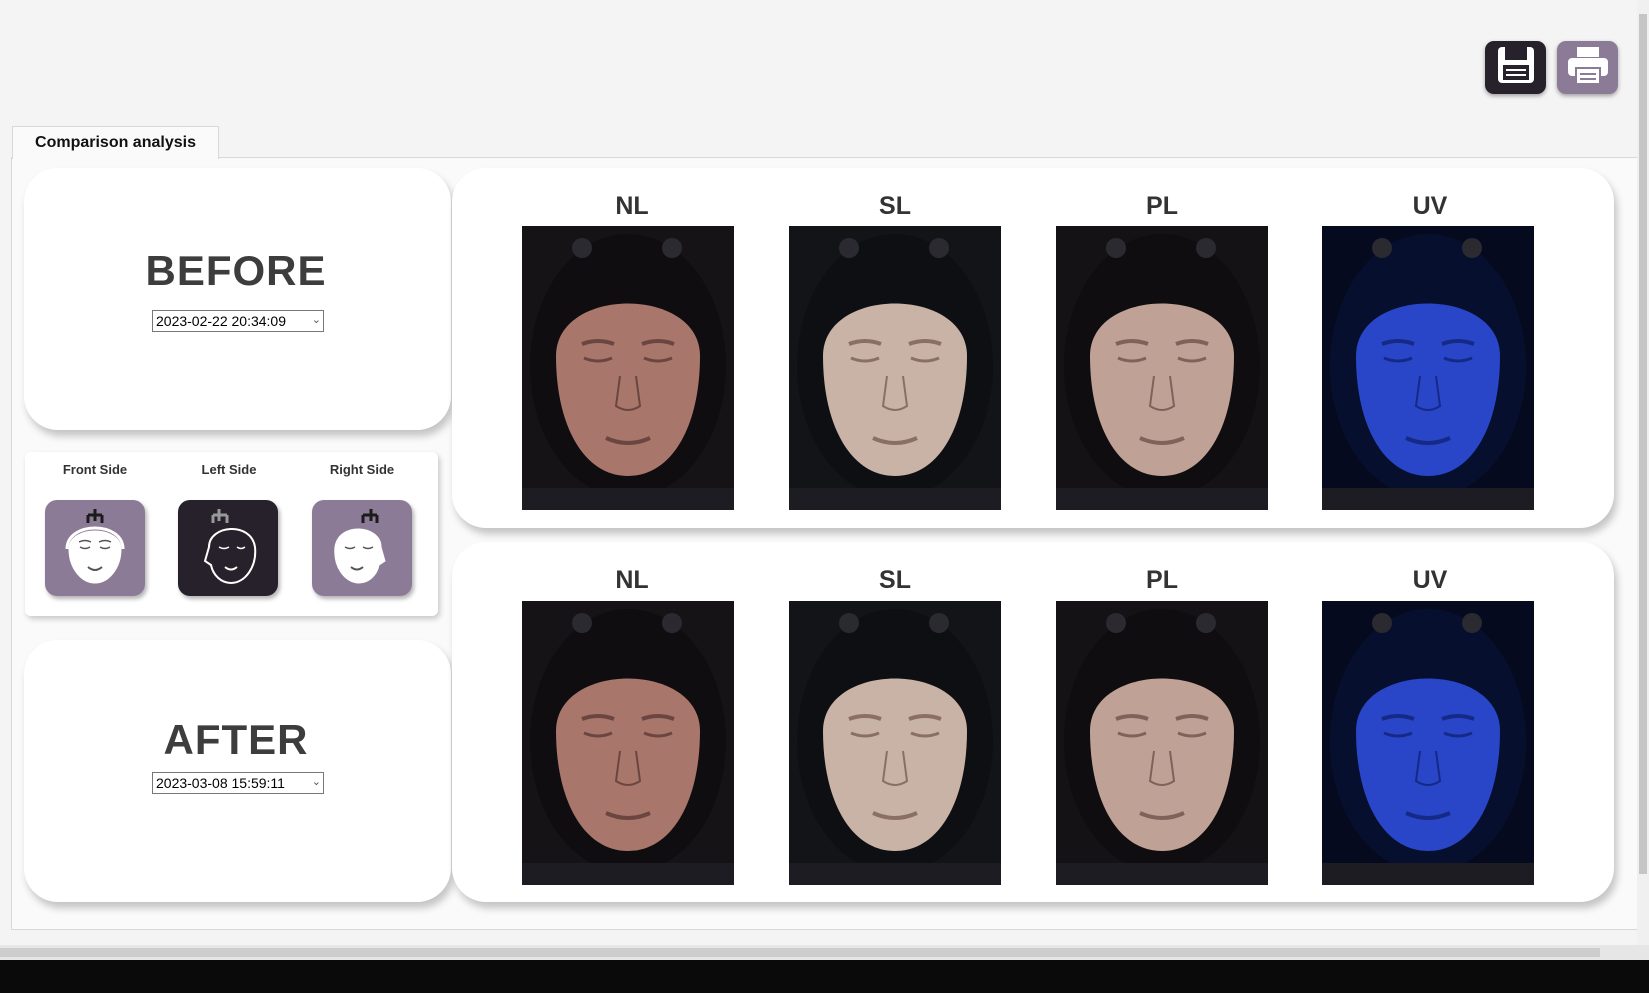 The width and height of the screenshot is (1649, 993). I want to click on vertical-scrollbar, so click(1643, 472).